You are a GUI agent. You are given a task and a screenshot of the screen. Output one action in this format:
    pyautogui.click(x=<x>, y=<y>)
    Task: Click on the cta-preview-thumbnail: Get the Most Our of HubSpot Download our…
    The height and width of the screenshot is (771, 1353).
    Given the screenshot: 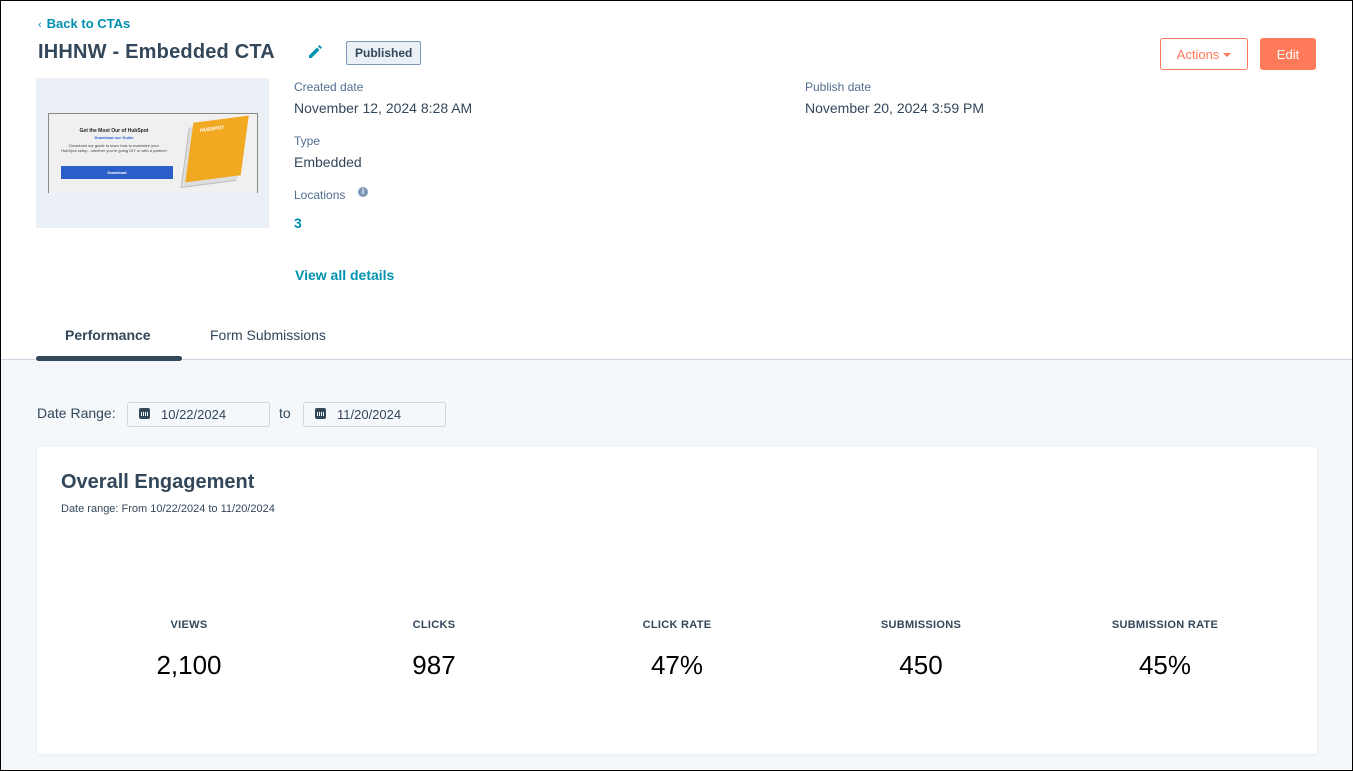 What is the action you would take?
    pyautogui.click(x=152, y=153)
    